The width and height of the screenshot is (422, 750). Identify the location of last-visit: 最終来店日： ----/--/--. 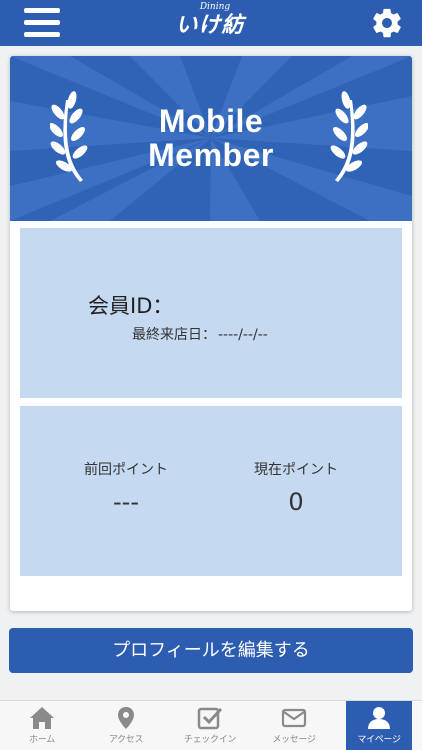
(200, 334).